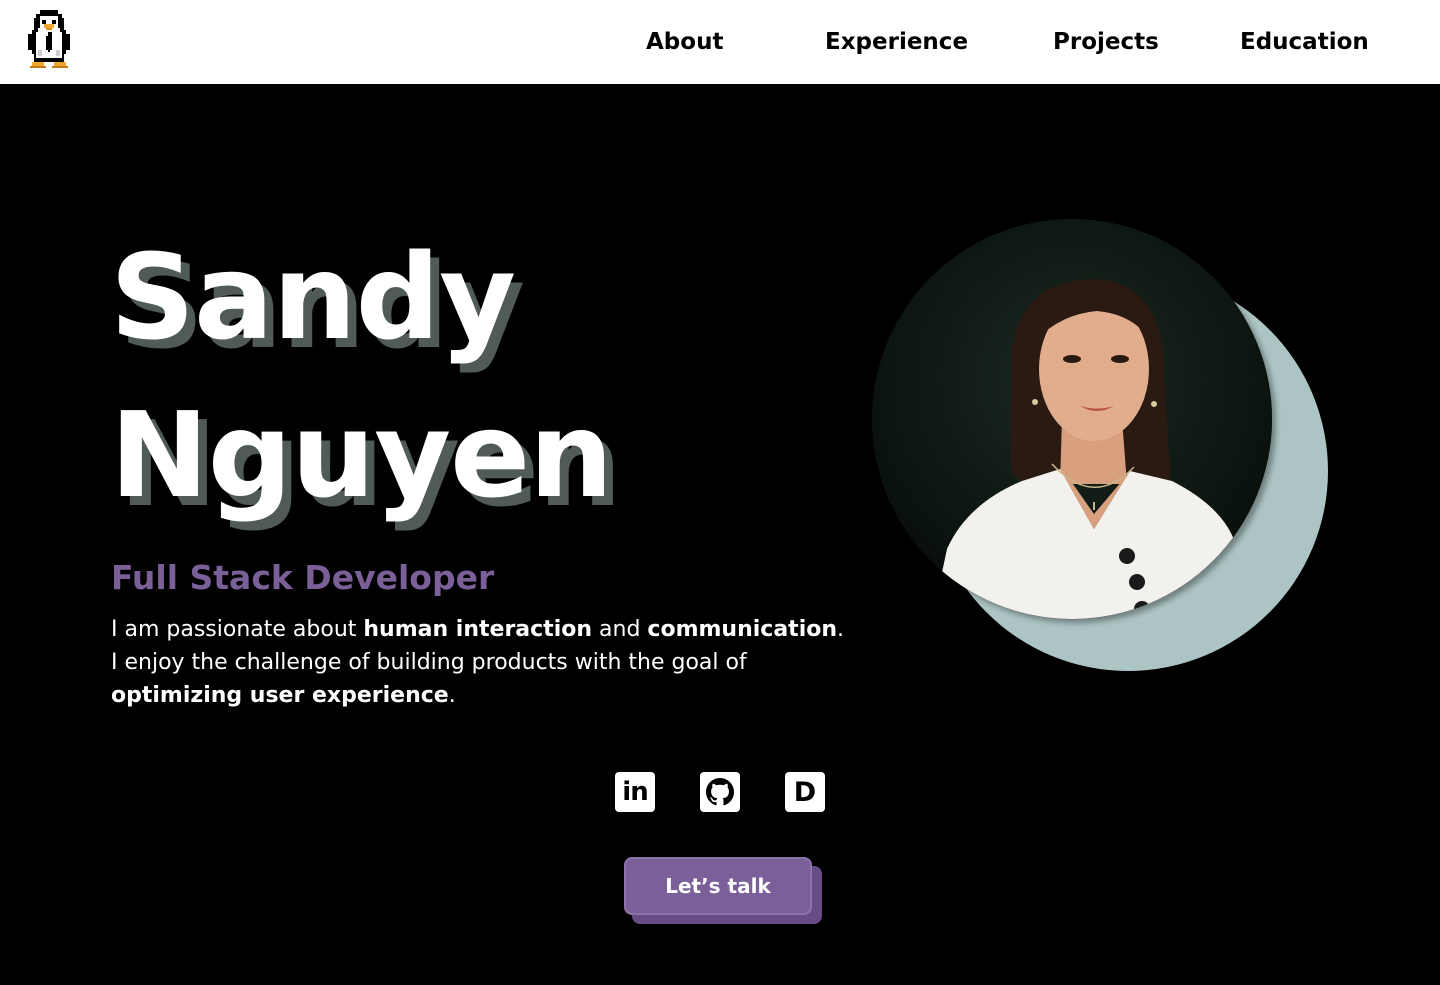 The image size is (1440, 985). Describe the element at coordinates (718, 886) in the screenshot. I see `lets-talk-button: Let’s talk` at that location.